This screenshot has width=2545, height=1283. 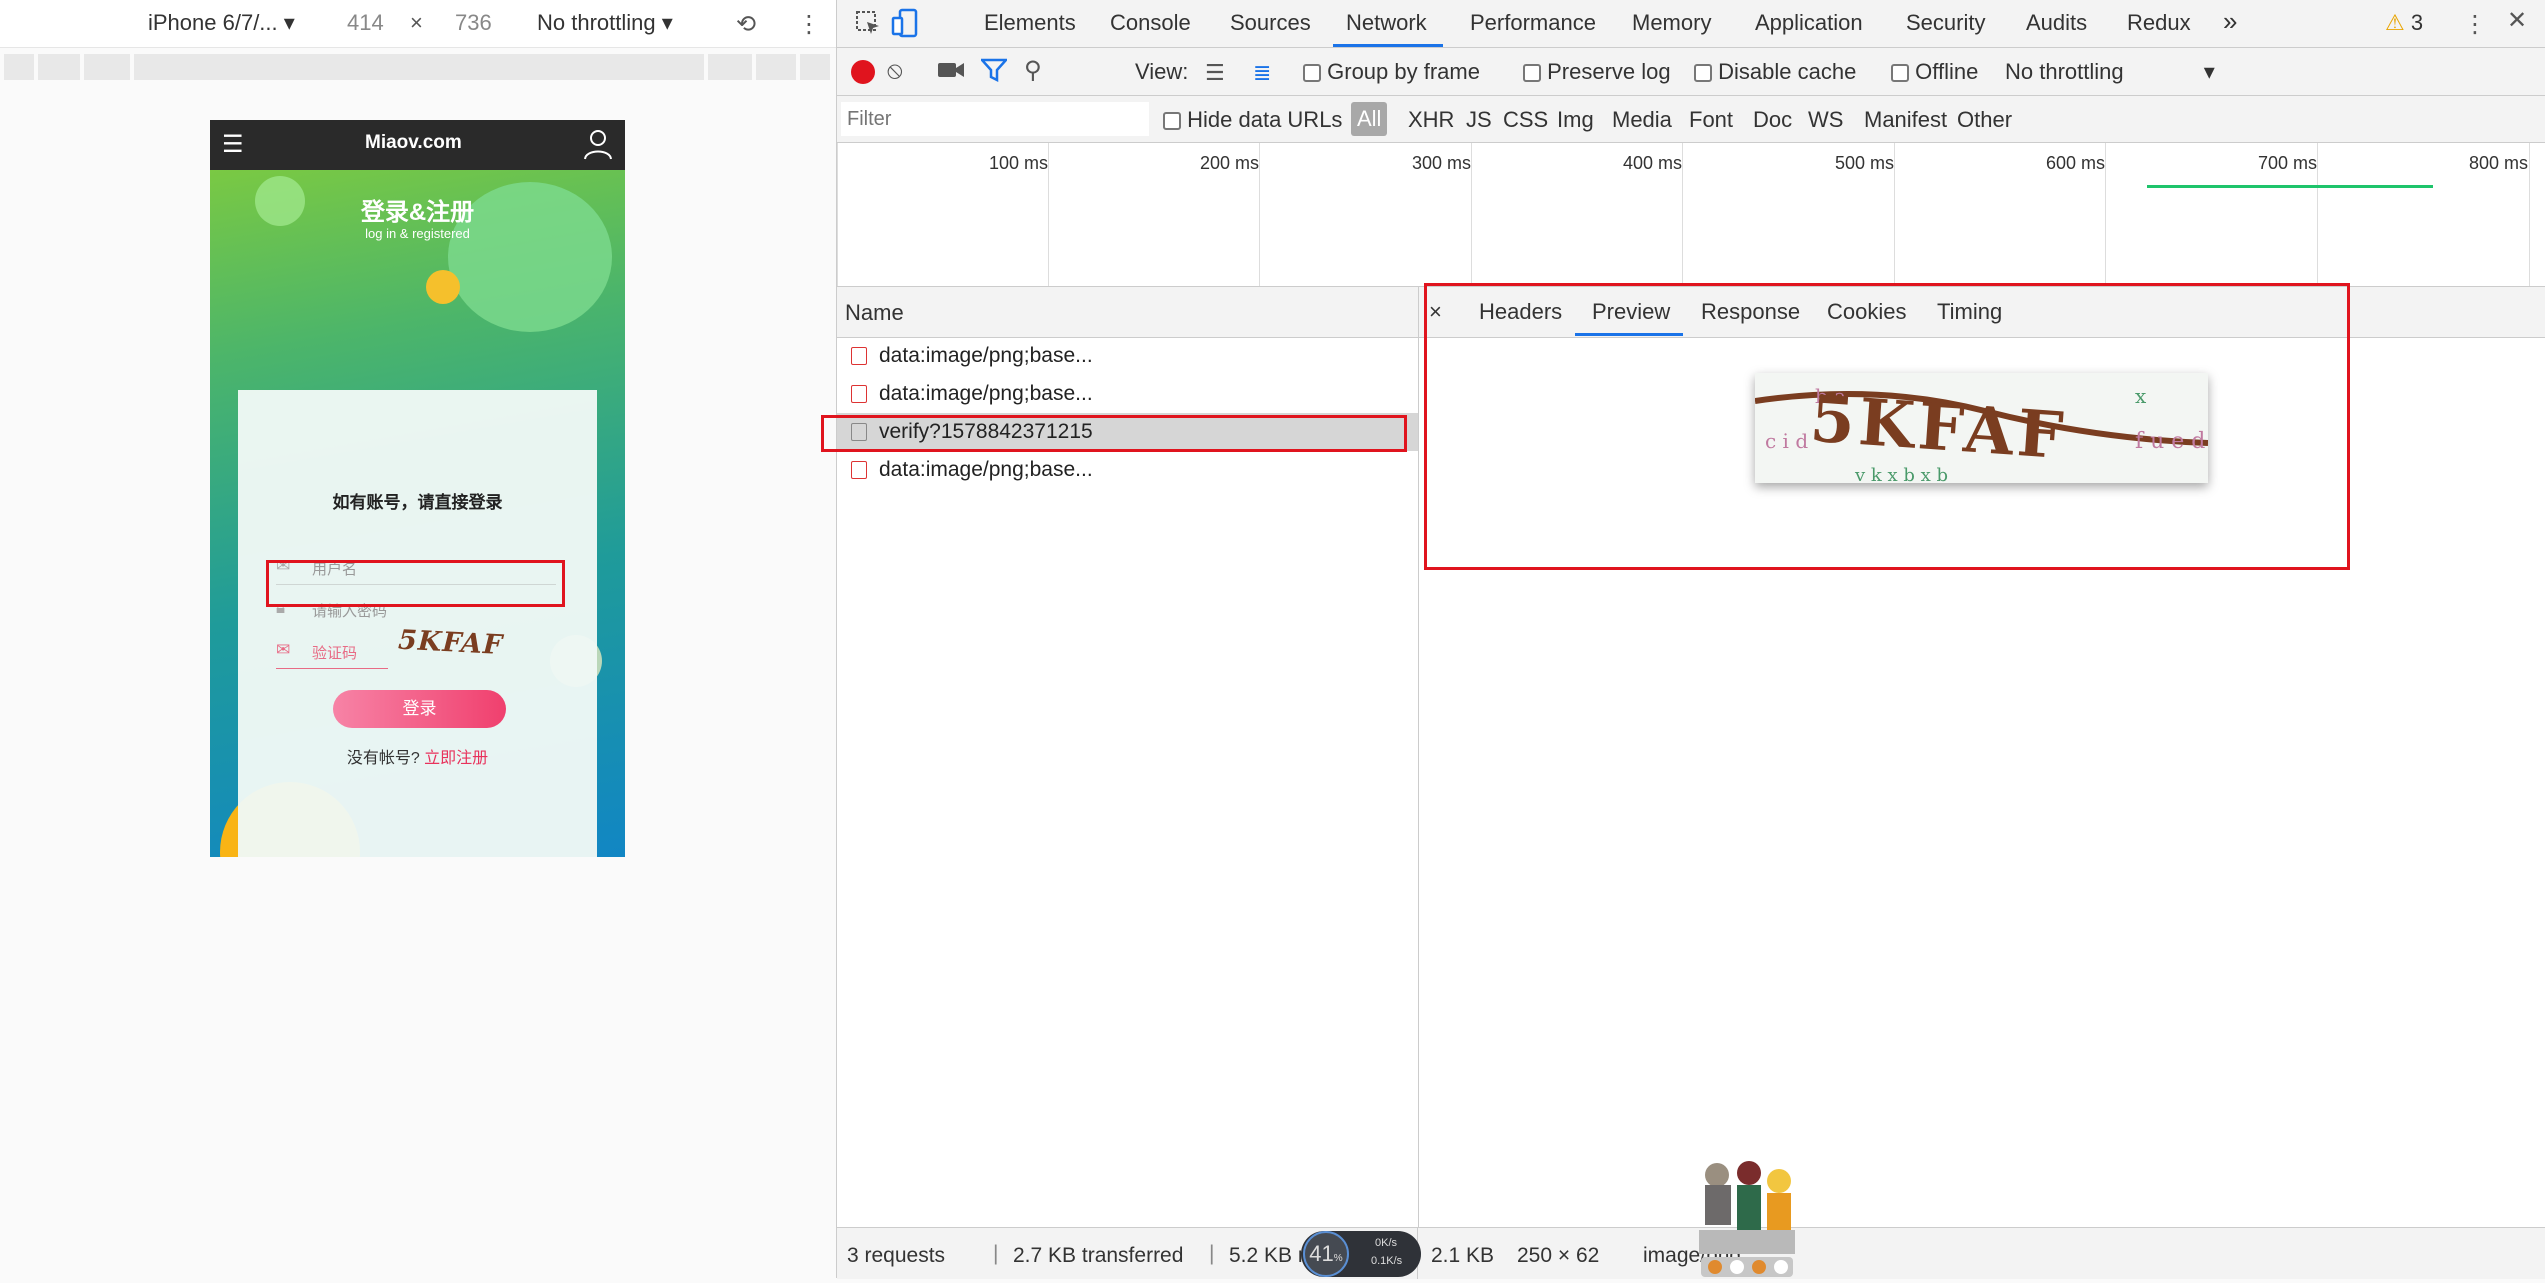 What do you see at coordinates (1934, 72) in the screenshot?
I see `offline-checkbox: Offline` at bounding box center [1934, 72].